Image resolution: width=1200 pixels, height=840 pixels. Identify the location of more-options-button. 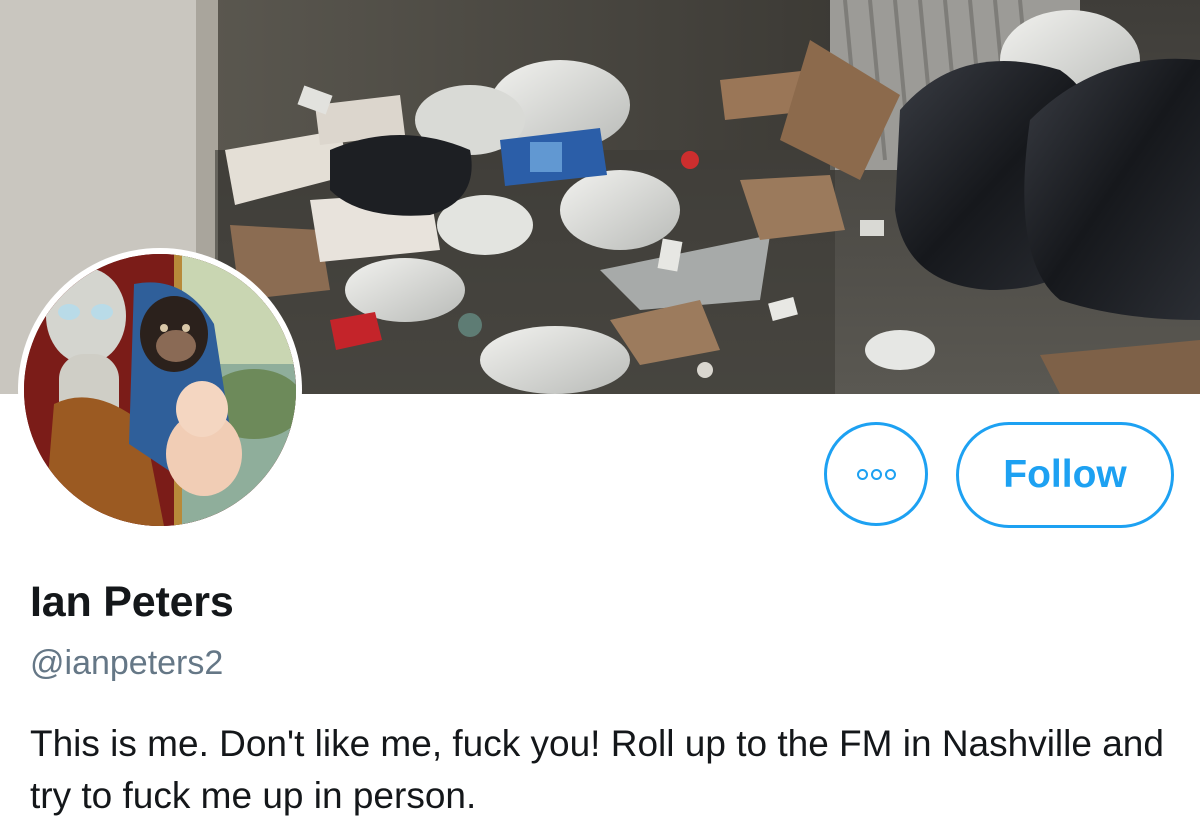
(876, 474).